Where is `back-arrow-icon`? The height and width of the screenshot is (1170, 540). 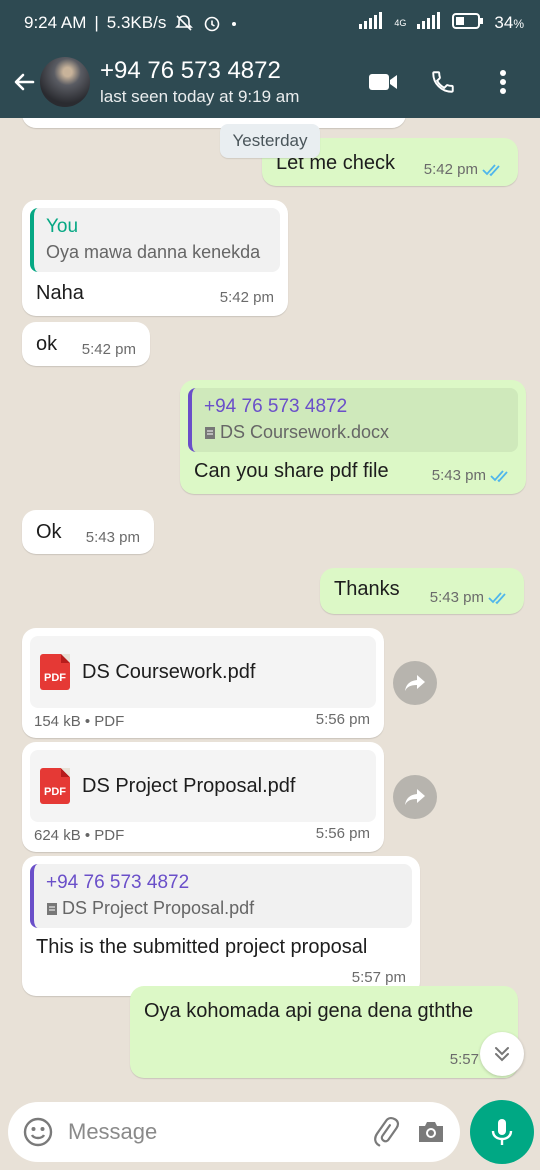
back-arrow-icon is located at coordinates (24, 82).